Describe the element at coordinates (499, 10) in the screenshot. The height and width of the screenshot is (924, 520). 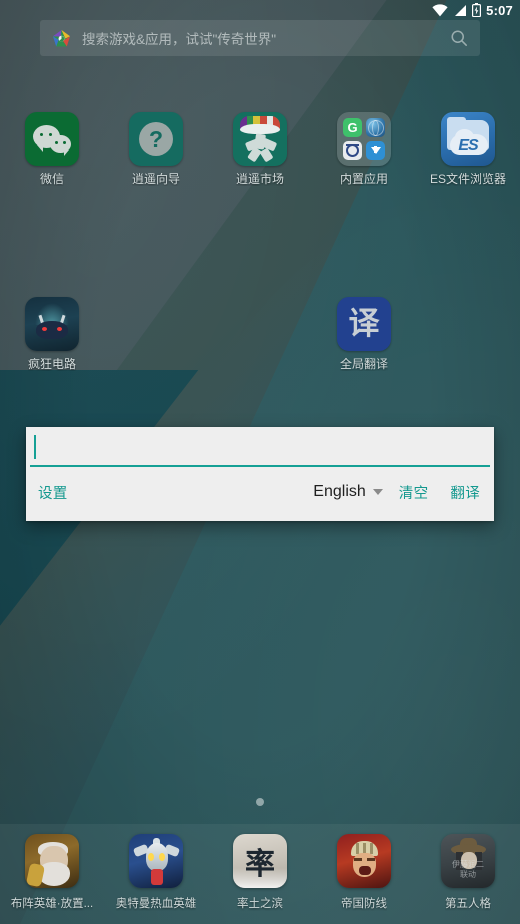
I see `status-bar-clock: 5:07` at that location.